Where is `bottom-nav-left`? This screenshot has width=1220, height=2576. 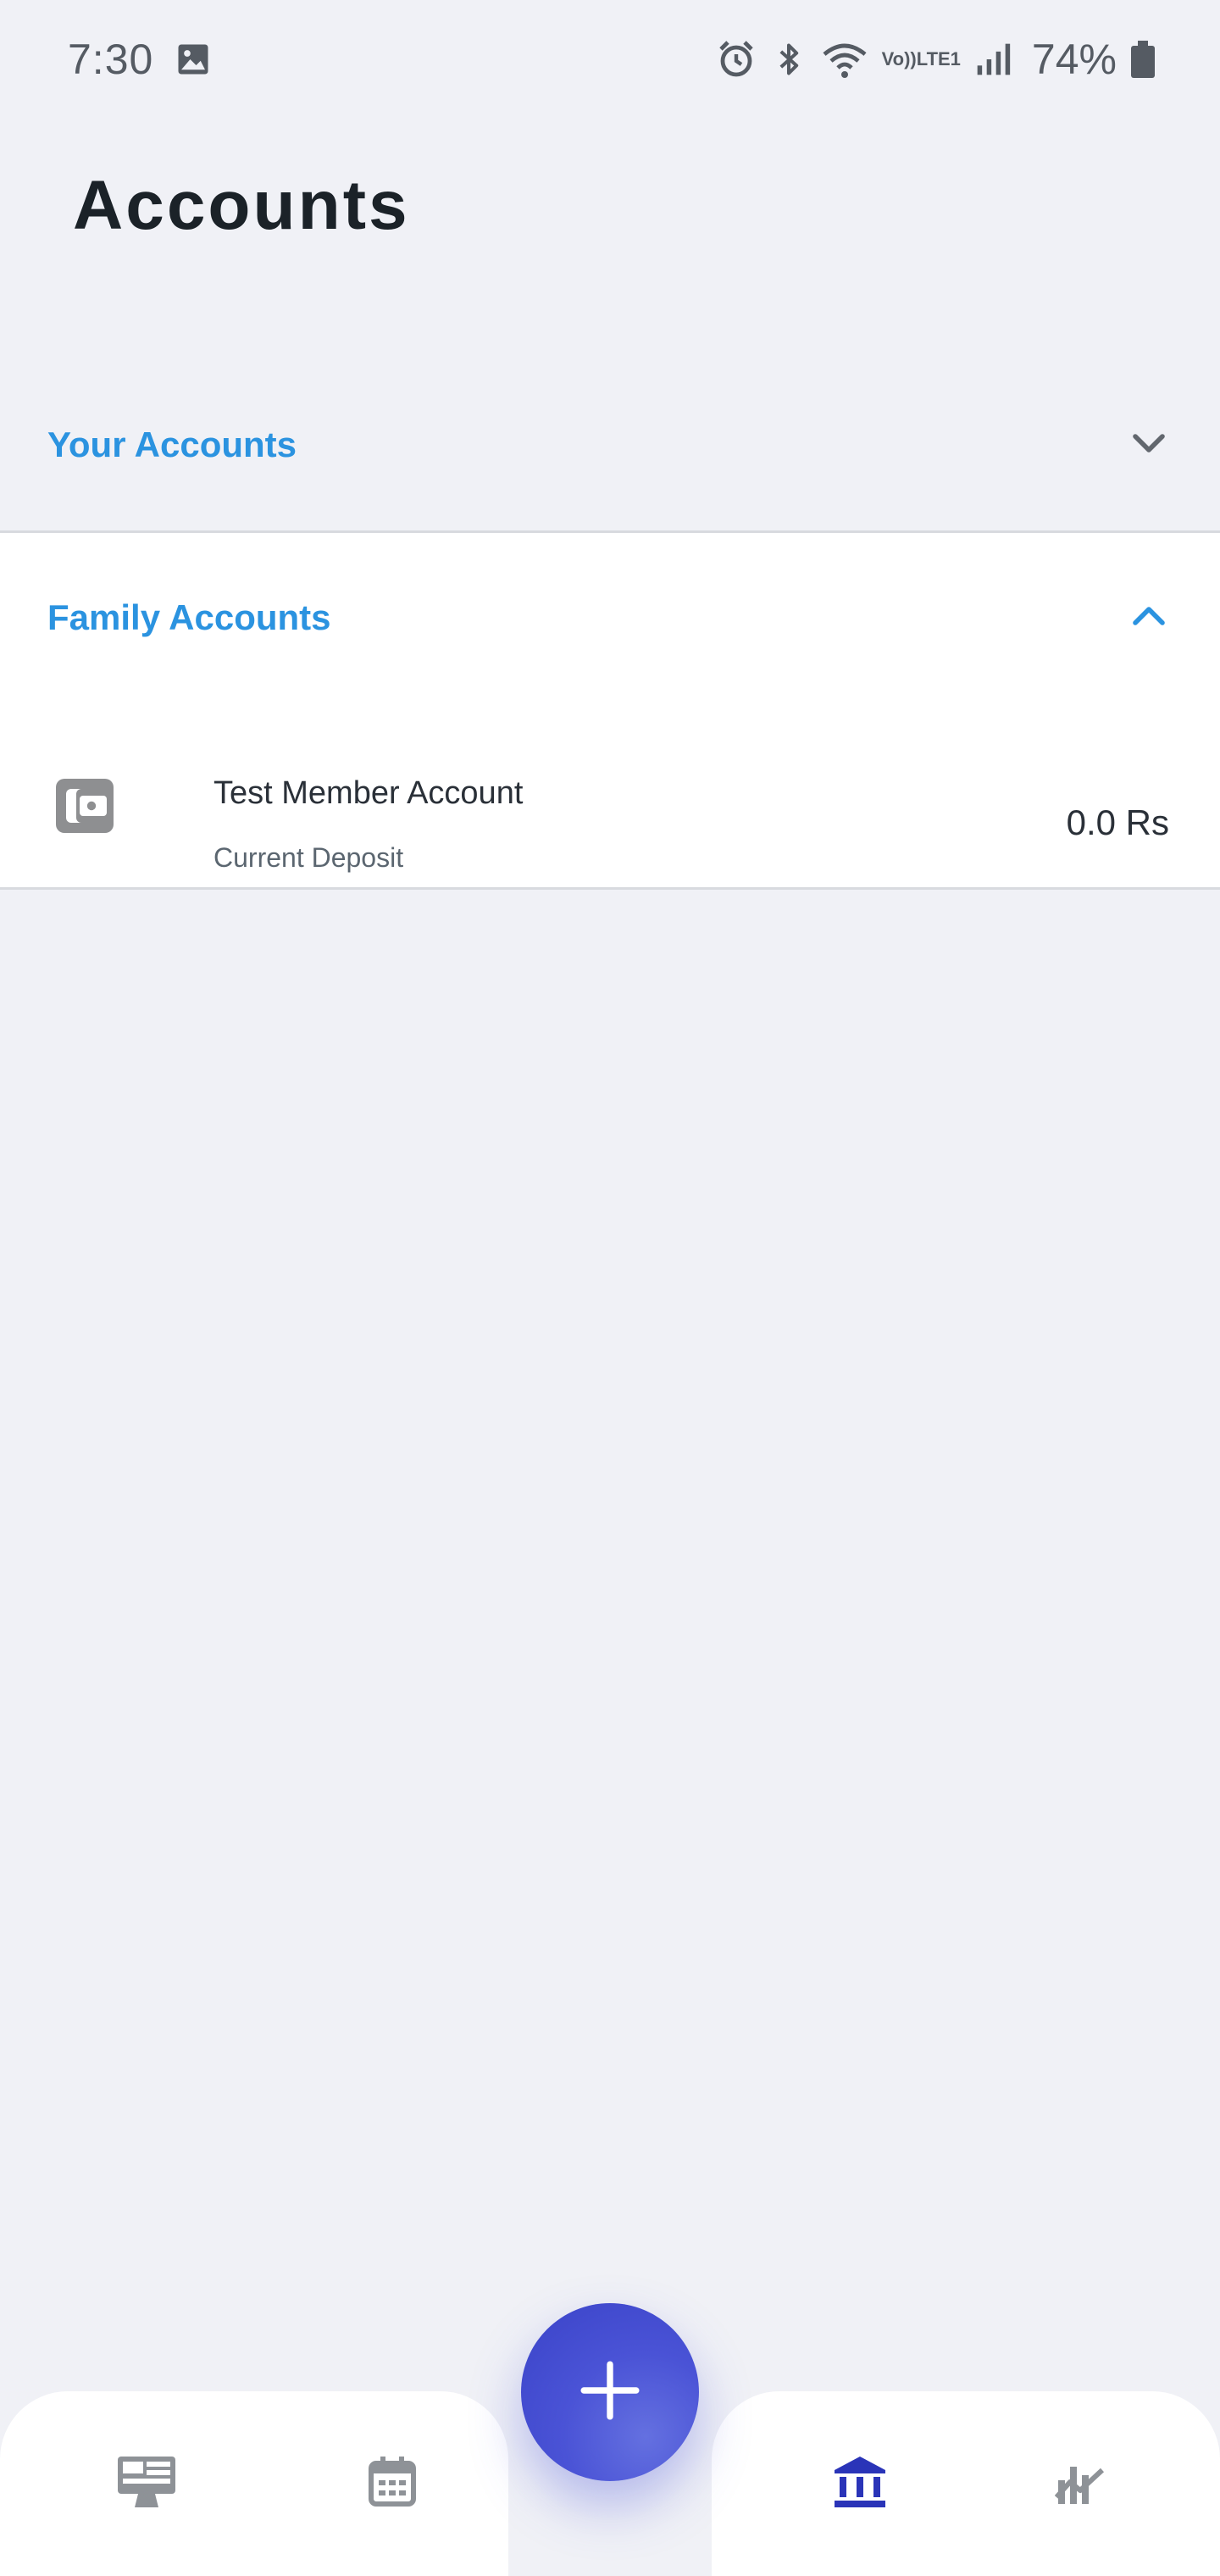 bottom-nav-left is located at coordinates (254, 2483).